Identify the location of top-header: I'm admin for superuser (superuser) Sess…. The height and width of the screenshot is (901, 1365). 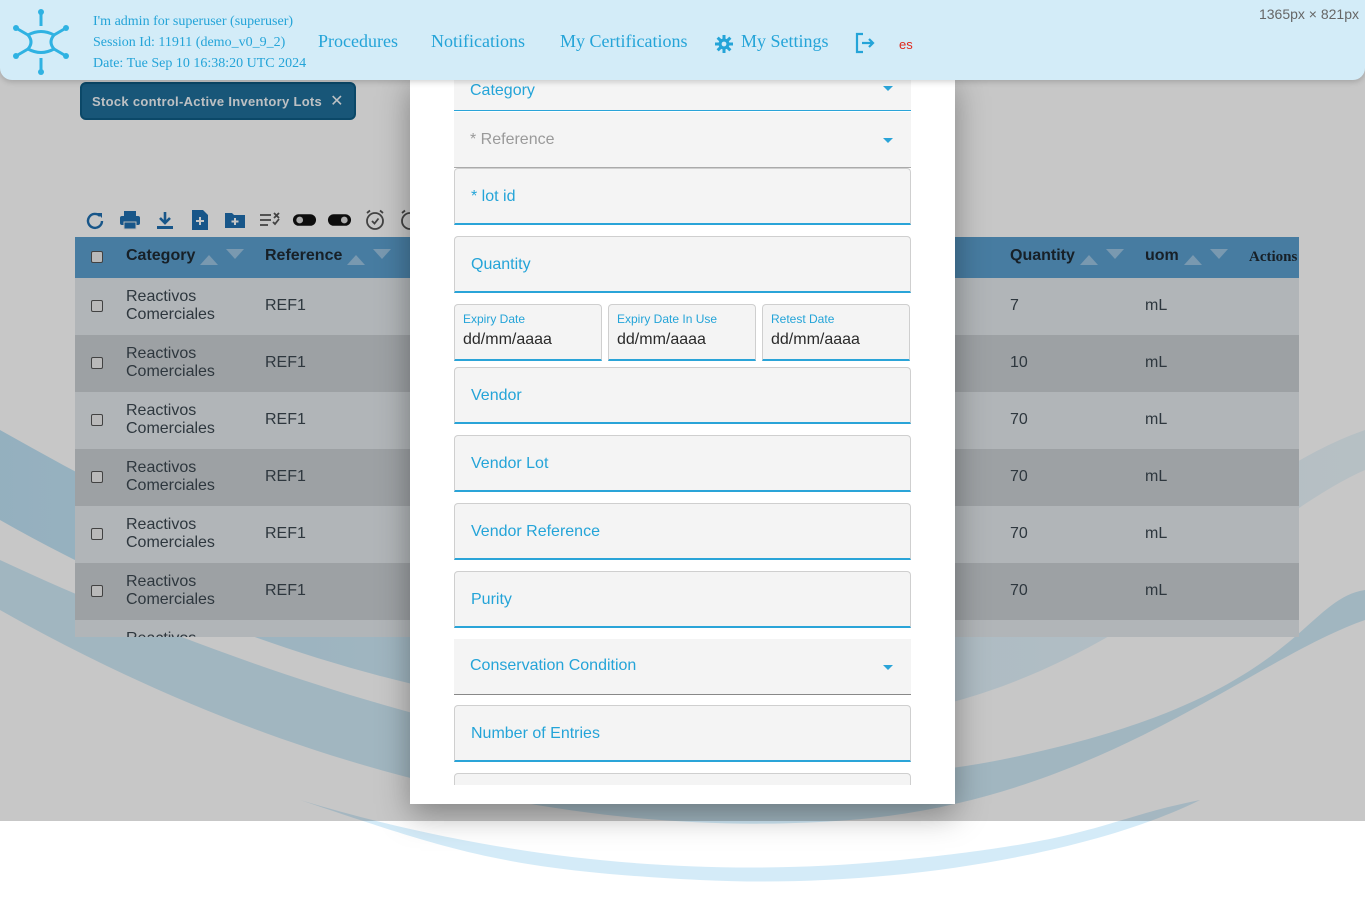
(682, 40).